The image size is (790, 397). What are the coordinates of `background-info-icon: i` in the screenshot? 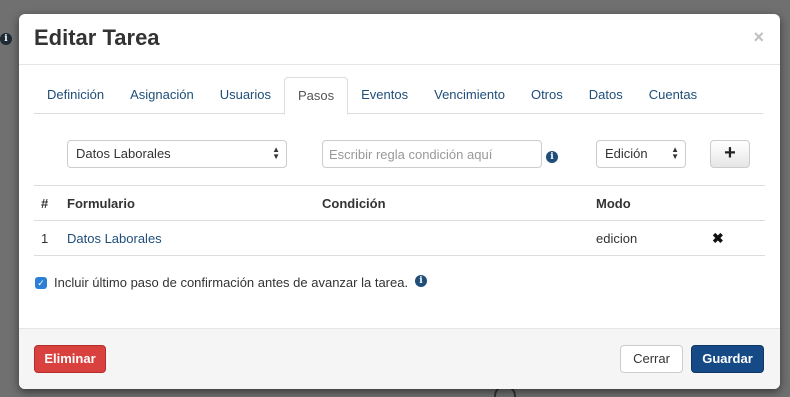 It's located at (6, 39).